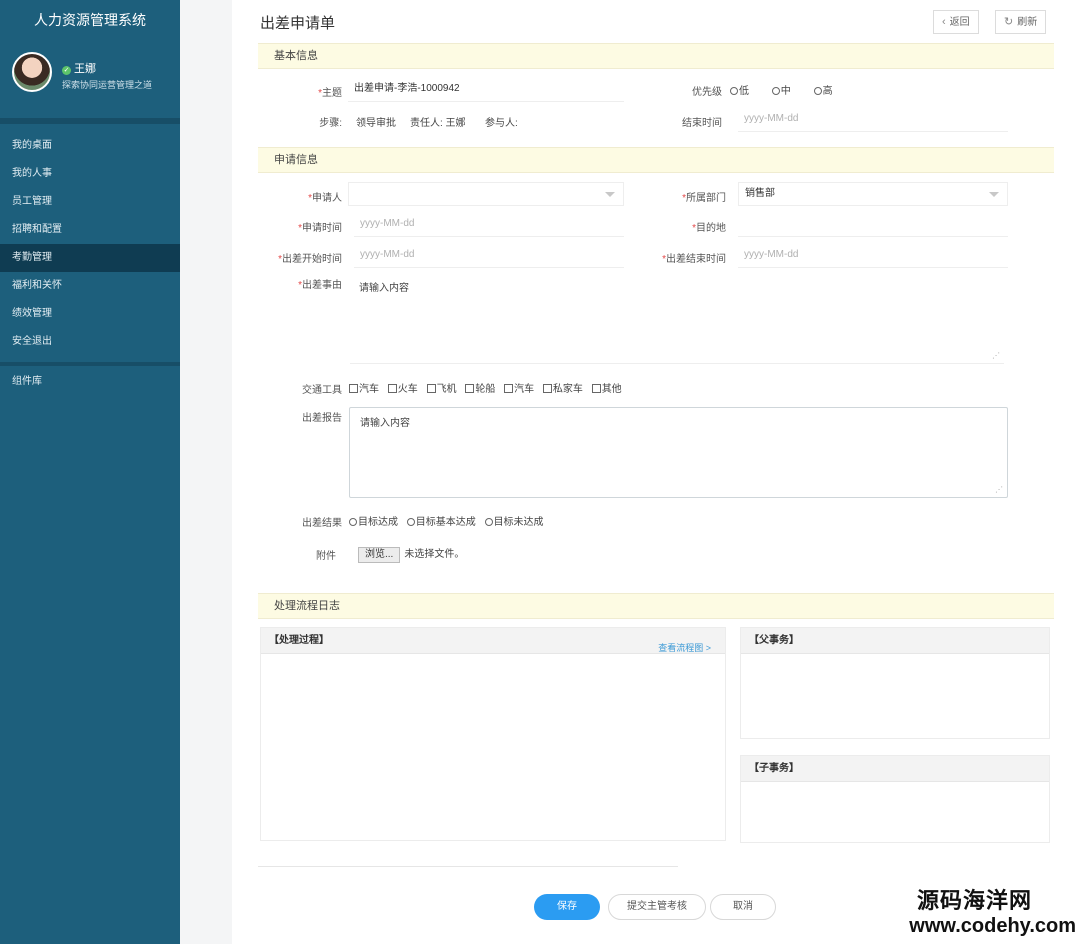 This screenshot has height=944, width=1080. Describe the element at coordinates (320, 285) in the screenshot. I see `reason-label: *出差事由` at that location.